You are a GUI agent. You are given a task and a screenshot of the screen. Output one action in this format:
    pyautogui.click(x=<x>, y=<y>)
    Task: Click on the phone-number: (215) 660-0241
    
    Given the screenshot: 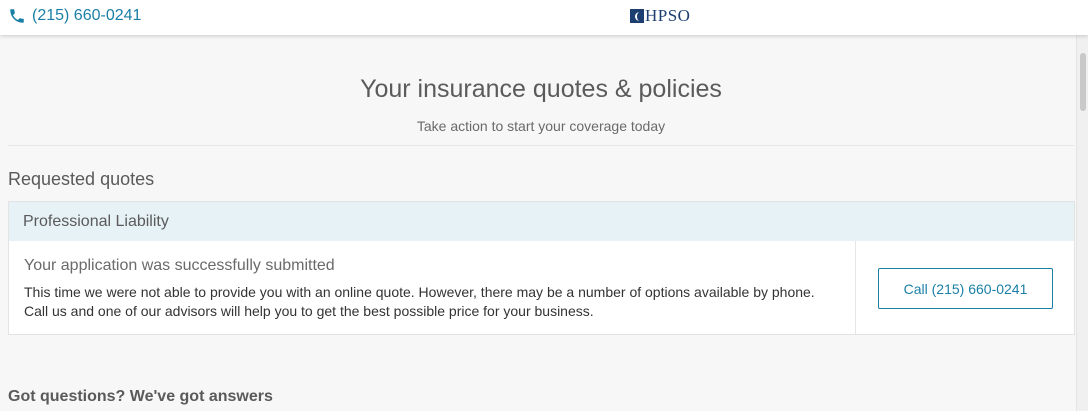 What is the action you would take?
    pyautogui.click(x=87, y=15)
    